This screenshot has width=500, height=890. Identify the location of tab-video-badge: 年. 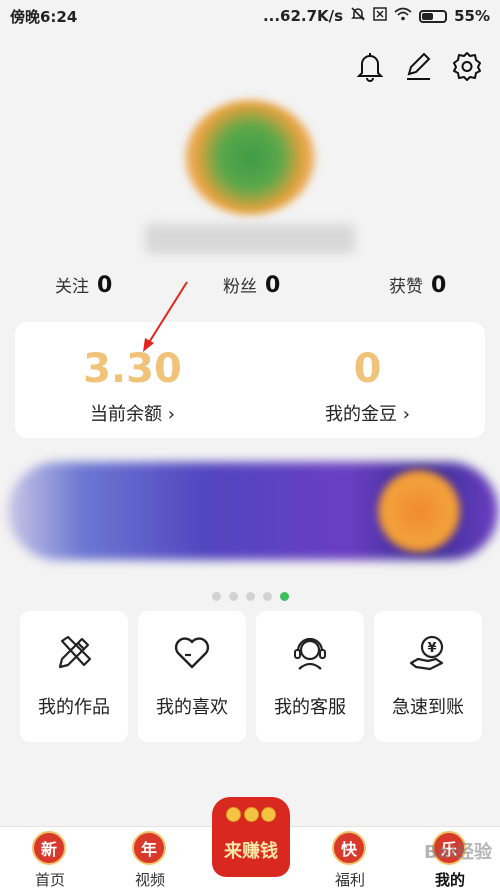
(149, 848).